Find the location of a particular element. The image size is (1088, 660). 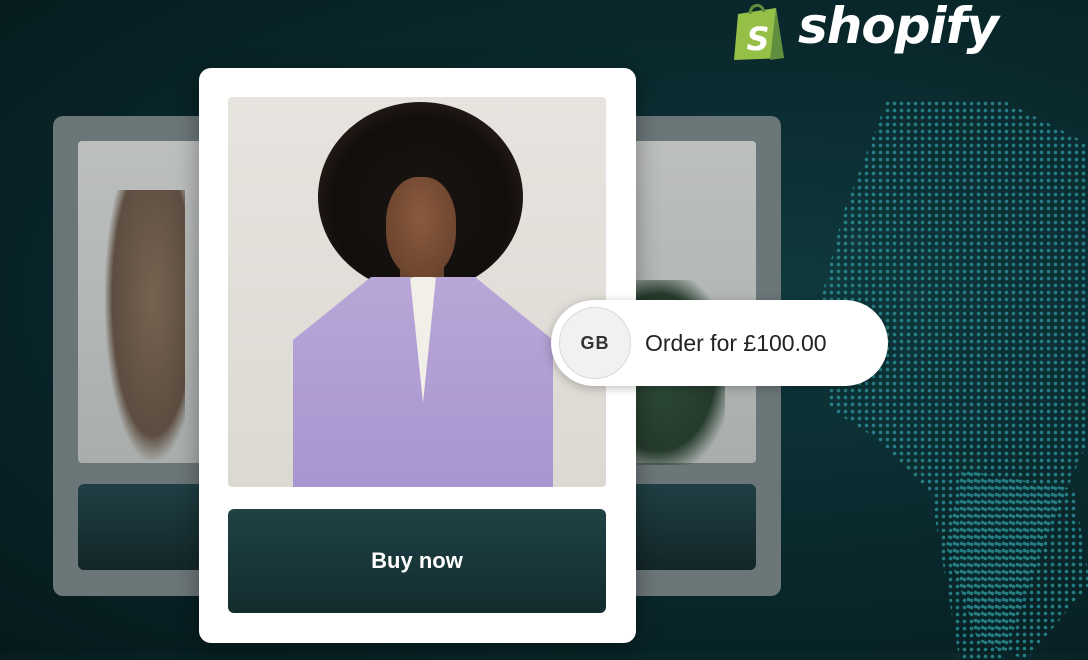

model-hair-left is located at coordinates (145, 325).